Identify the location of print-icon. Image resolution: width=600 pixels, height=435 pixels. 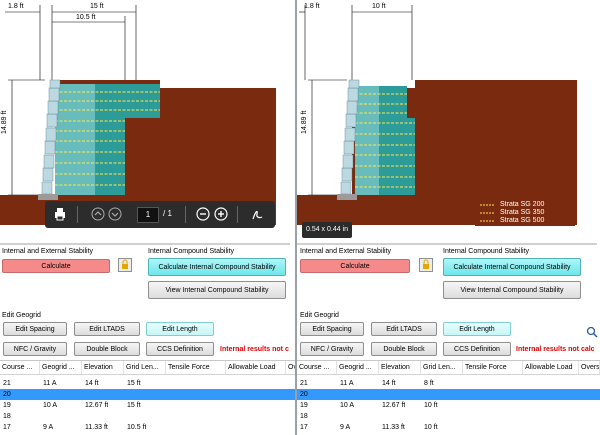
(60, 214).